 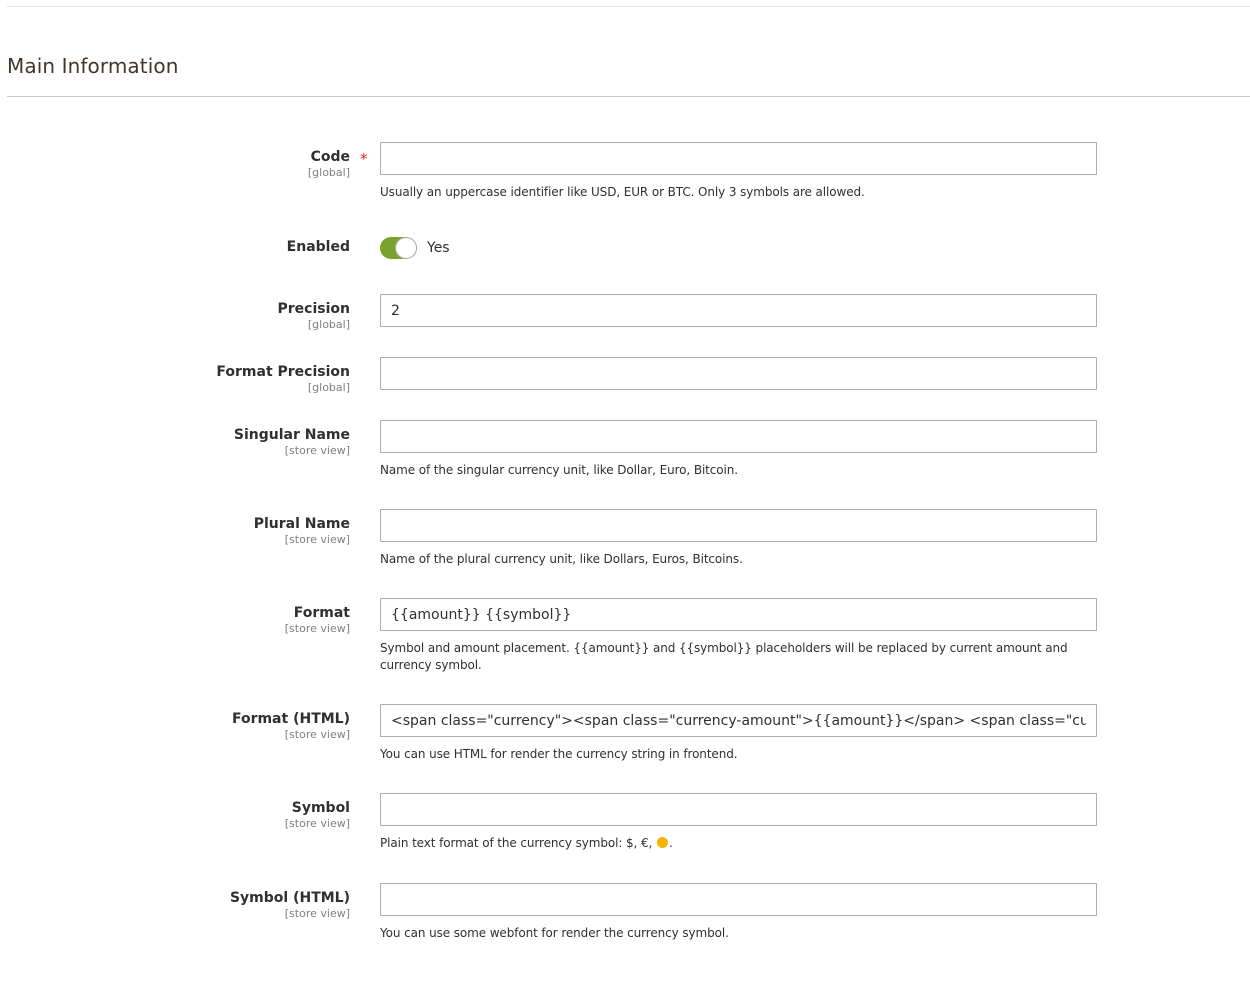 I want to click on format-scope: [store view], so click(x=317, y=628).